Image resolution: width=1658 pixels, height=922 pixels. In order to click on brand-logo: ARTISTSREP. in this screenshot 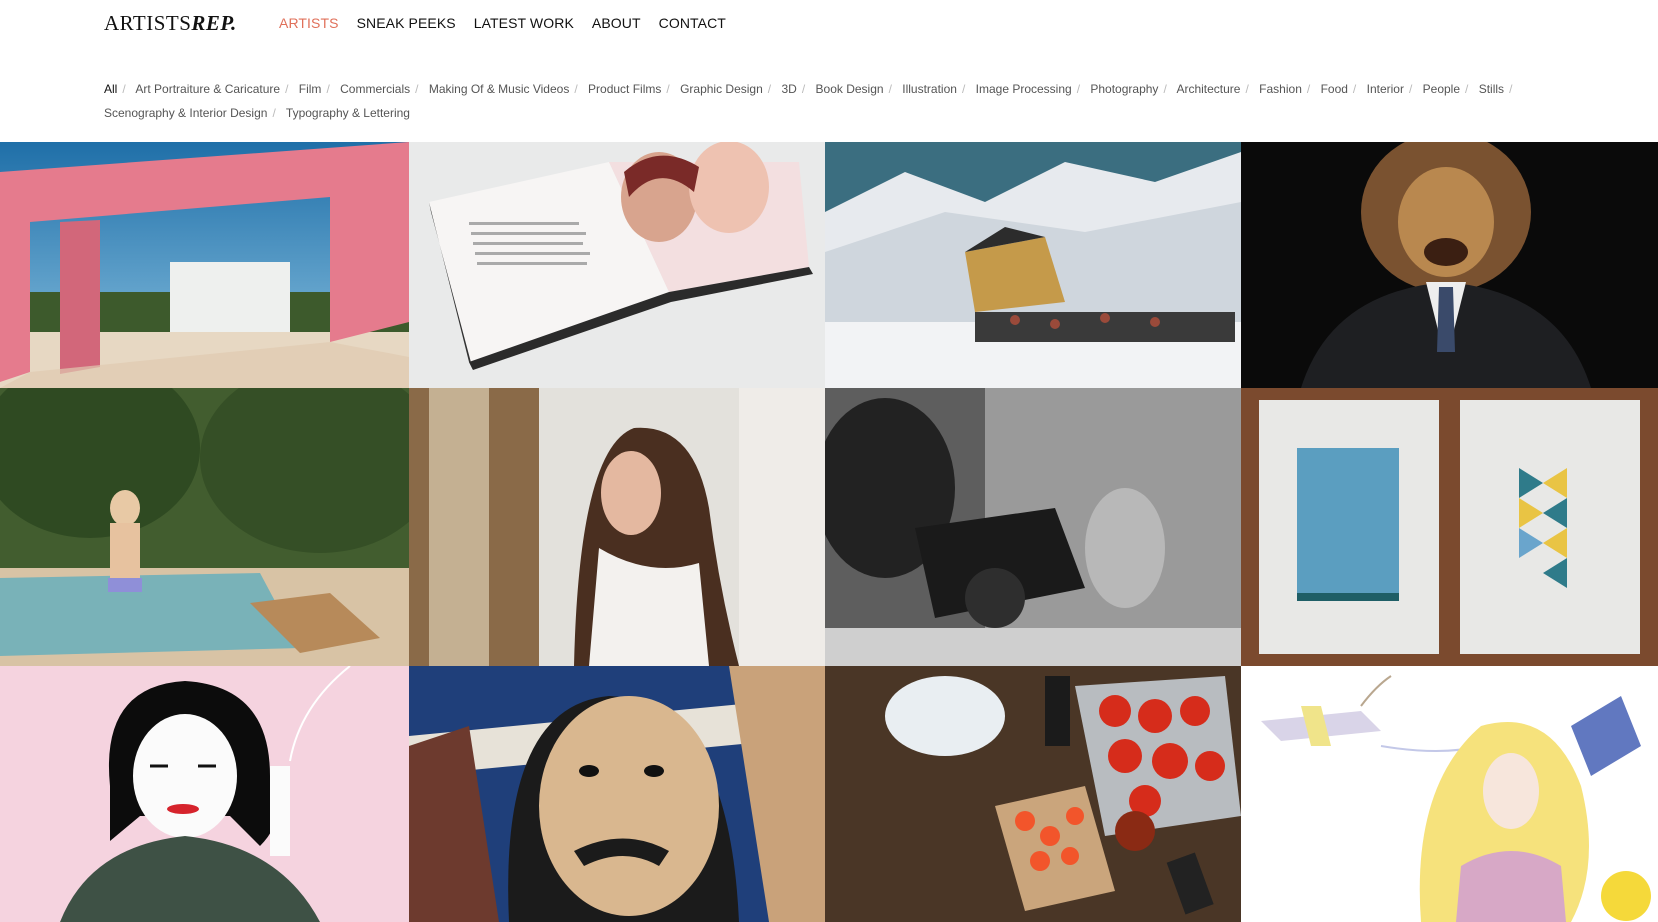, I will do `click(170, 23)`.